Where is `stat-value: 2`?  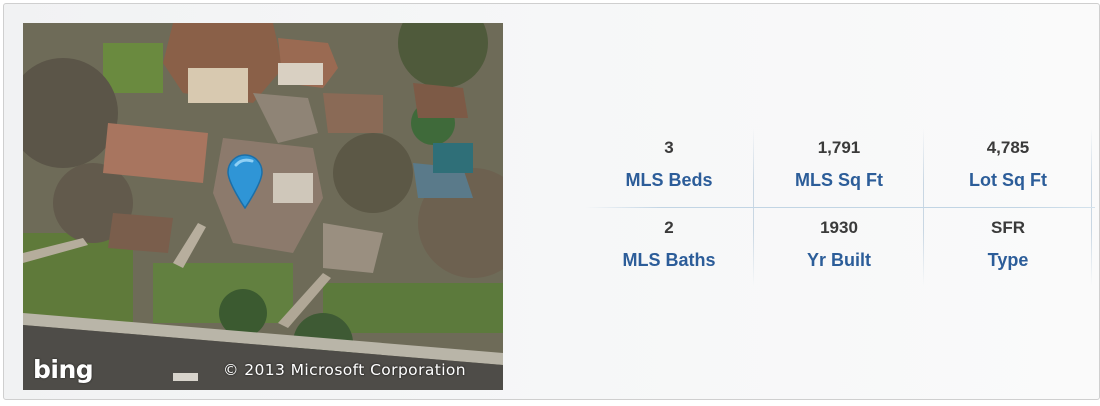
stat-value: 2 is located at coordinates (669, 227).